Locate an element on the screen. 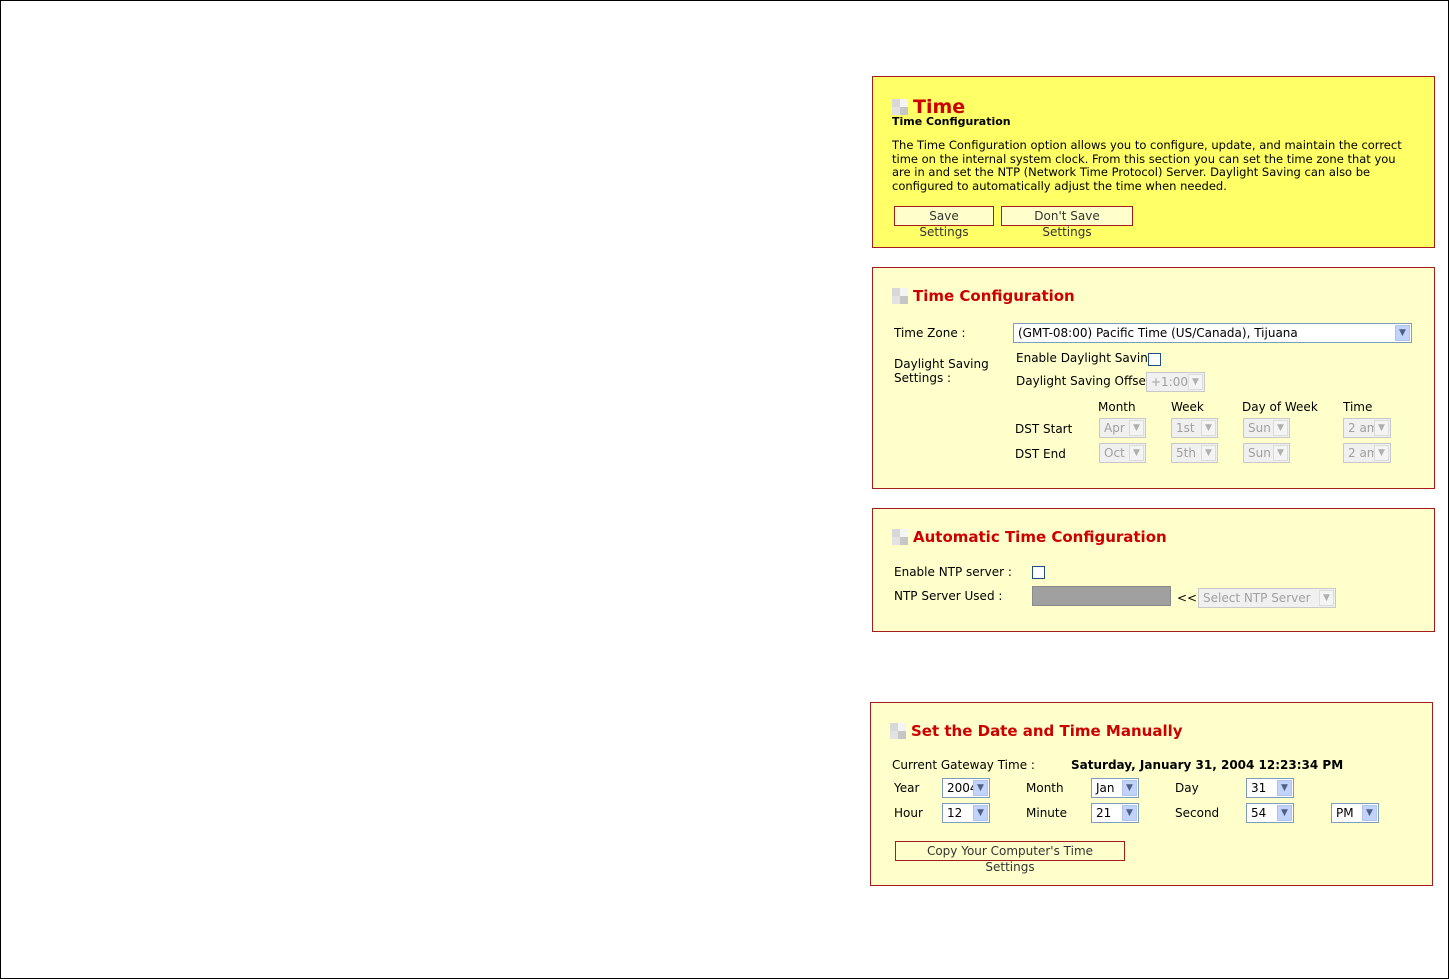  enable-ntp-label: Enable NTP server : is located at coordinates (953, 572).